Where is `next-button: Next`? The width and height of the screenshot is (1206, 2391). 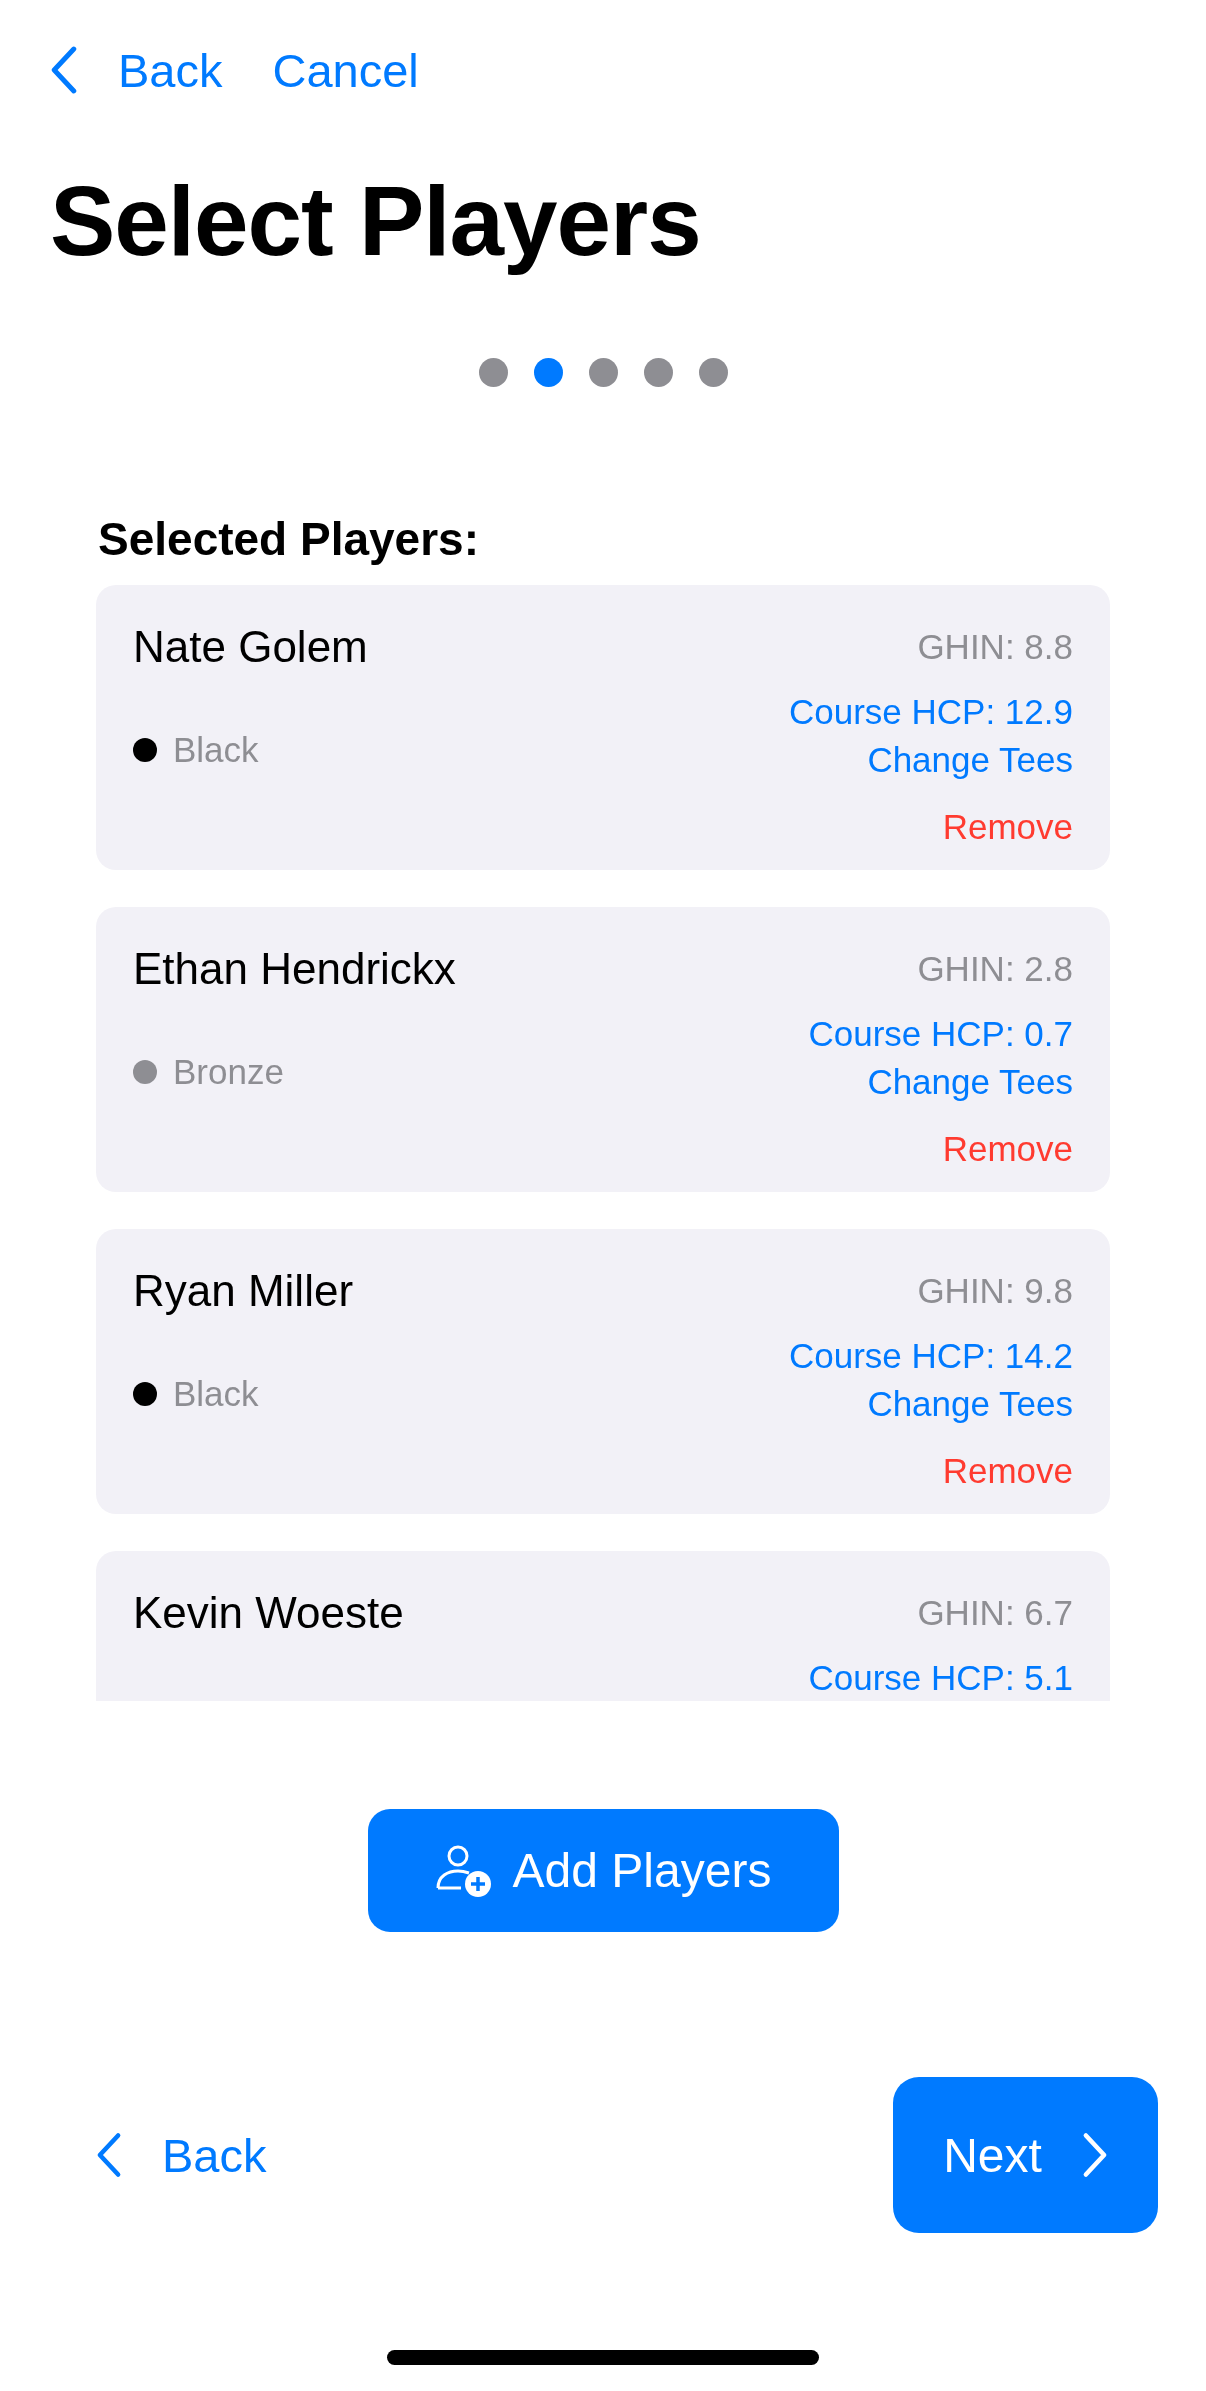 next-button: Next is located at coordinates (1025, 2155).